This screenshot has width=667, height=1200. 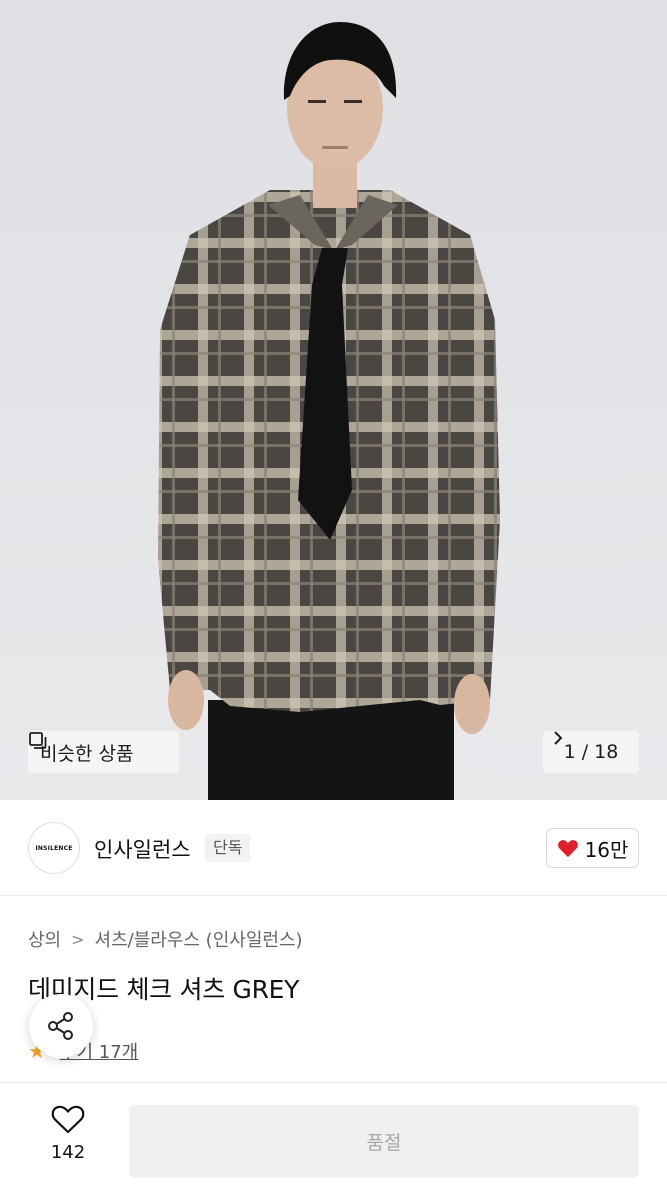 I want to click on wishlist-button: 142, so click(x=68, y=1139).